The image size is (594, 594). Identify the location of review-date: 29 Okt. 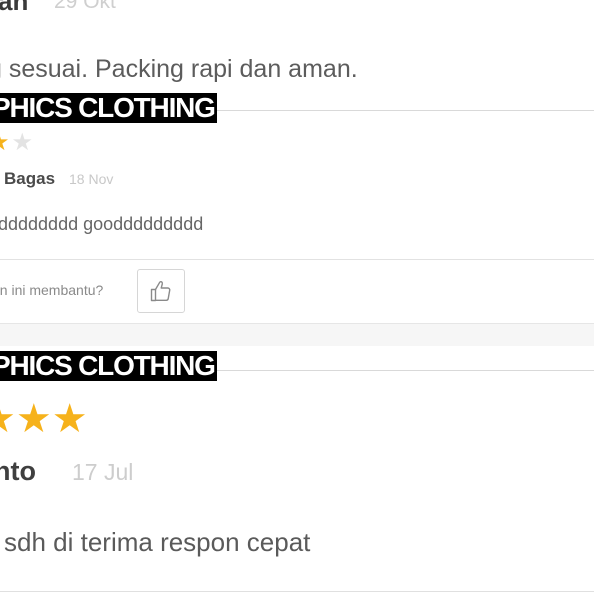
(85, 6).